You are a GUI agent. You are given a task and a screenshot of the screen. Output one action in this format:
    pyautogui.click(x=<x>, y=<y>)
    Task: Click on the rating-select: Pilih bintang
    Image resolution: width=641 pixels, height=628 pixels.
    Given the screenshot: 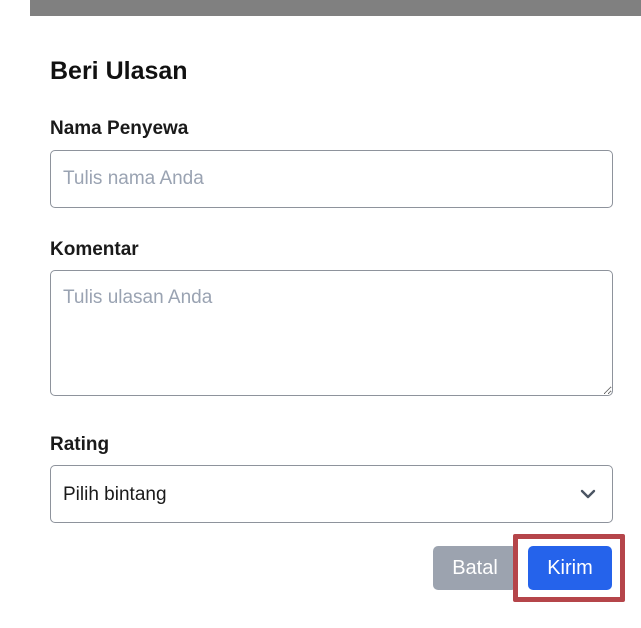 What is the action you would take?
    pyautogui.click(x=331, y=494)
    